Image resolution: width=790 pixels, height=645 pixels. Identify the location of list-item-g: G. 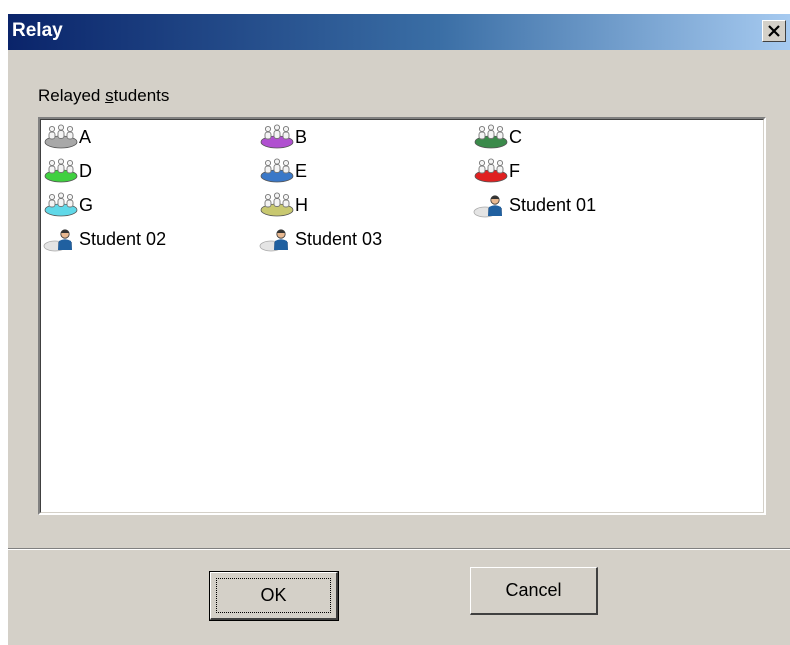
(68, 205).